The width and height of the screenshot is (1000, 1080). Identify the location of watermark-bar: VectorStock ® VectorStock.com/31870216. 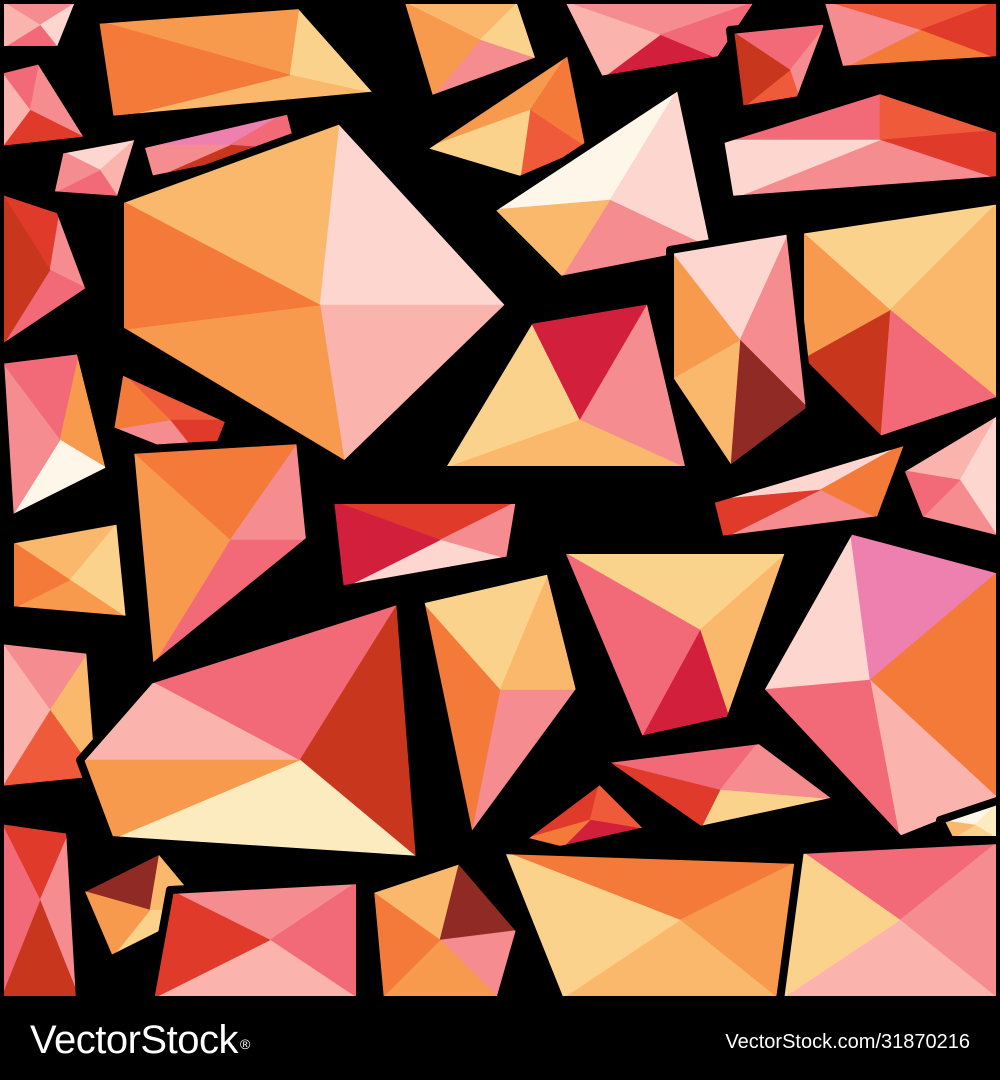
(500, 1040).